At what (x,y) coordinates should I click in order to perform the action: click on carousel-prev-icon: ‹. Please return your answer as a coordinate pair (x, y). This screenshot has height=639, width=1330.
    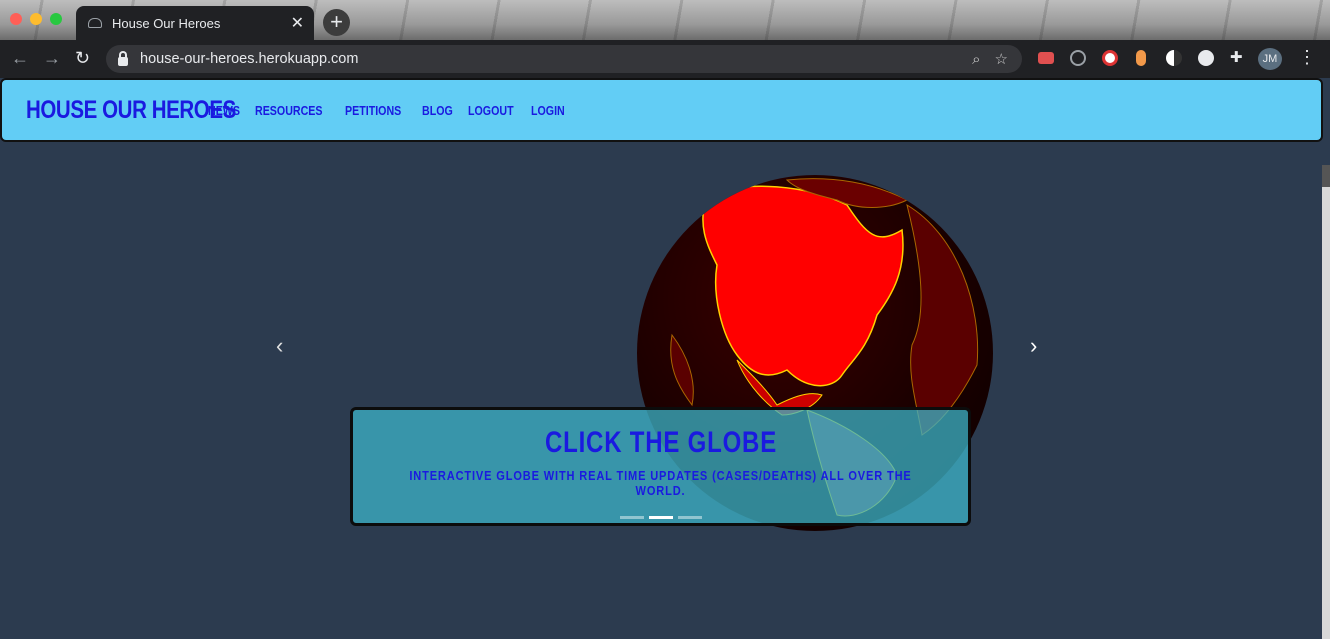
    Looking at the image, I should click on (279, 346).